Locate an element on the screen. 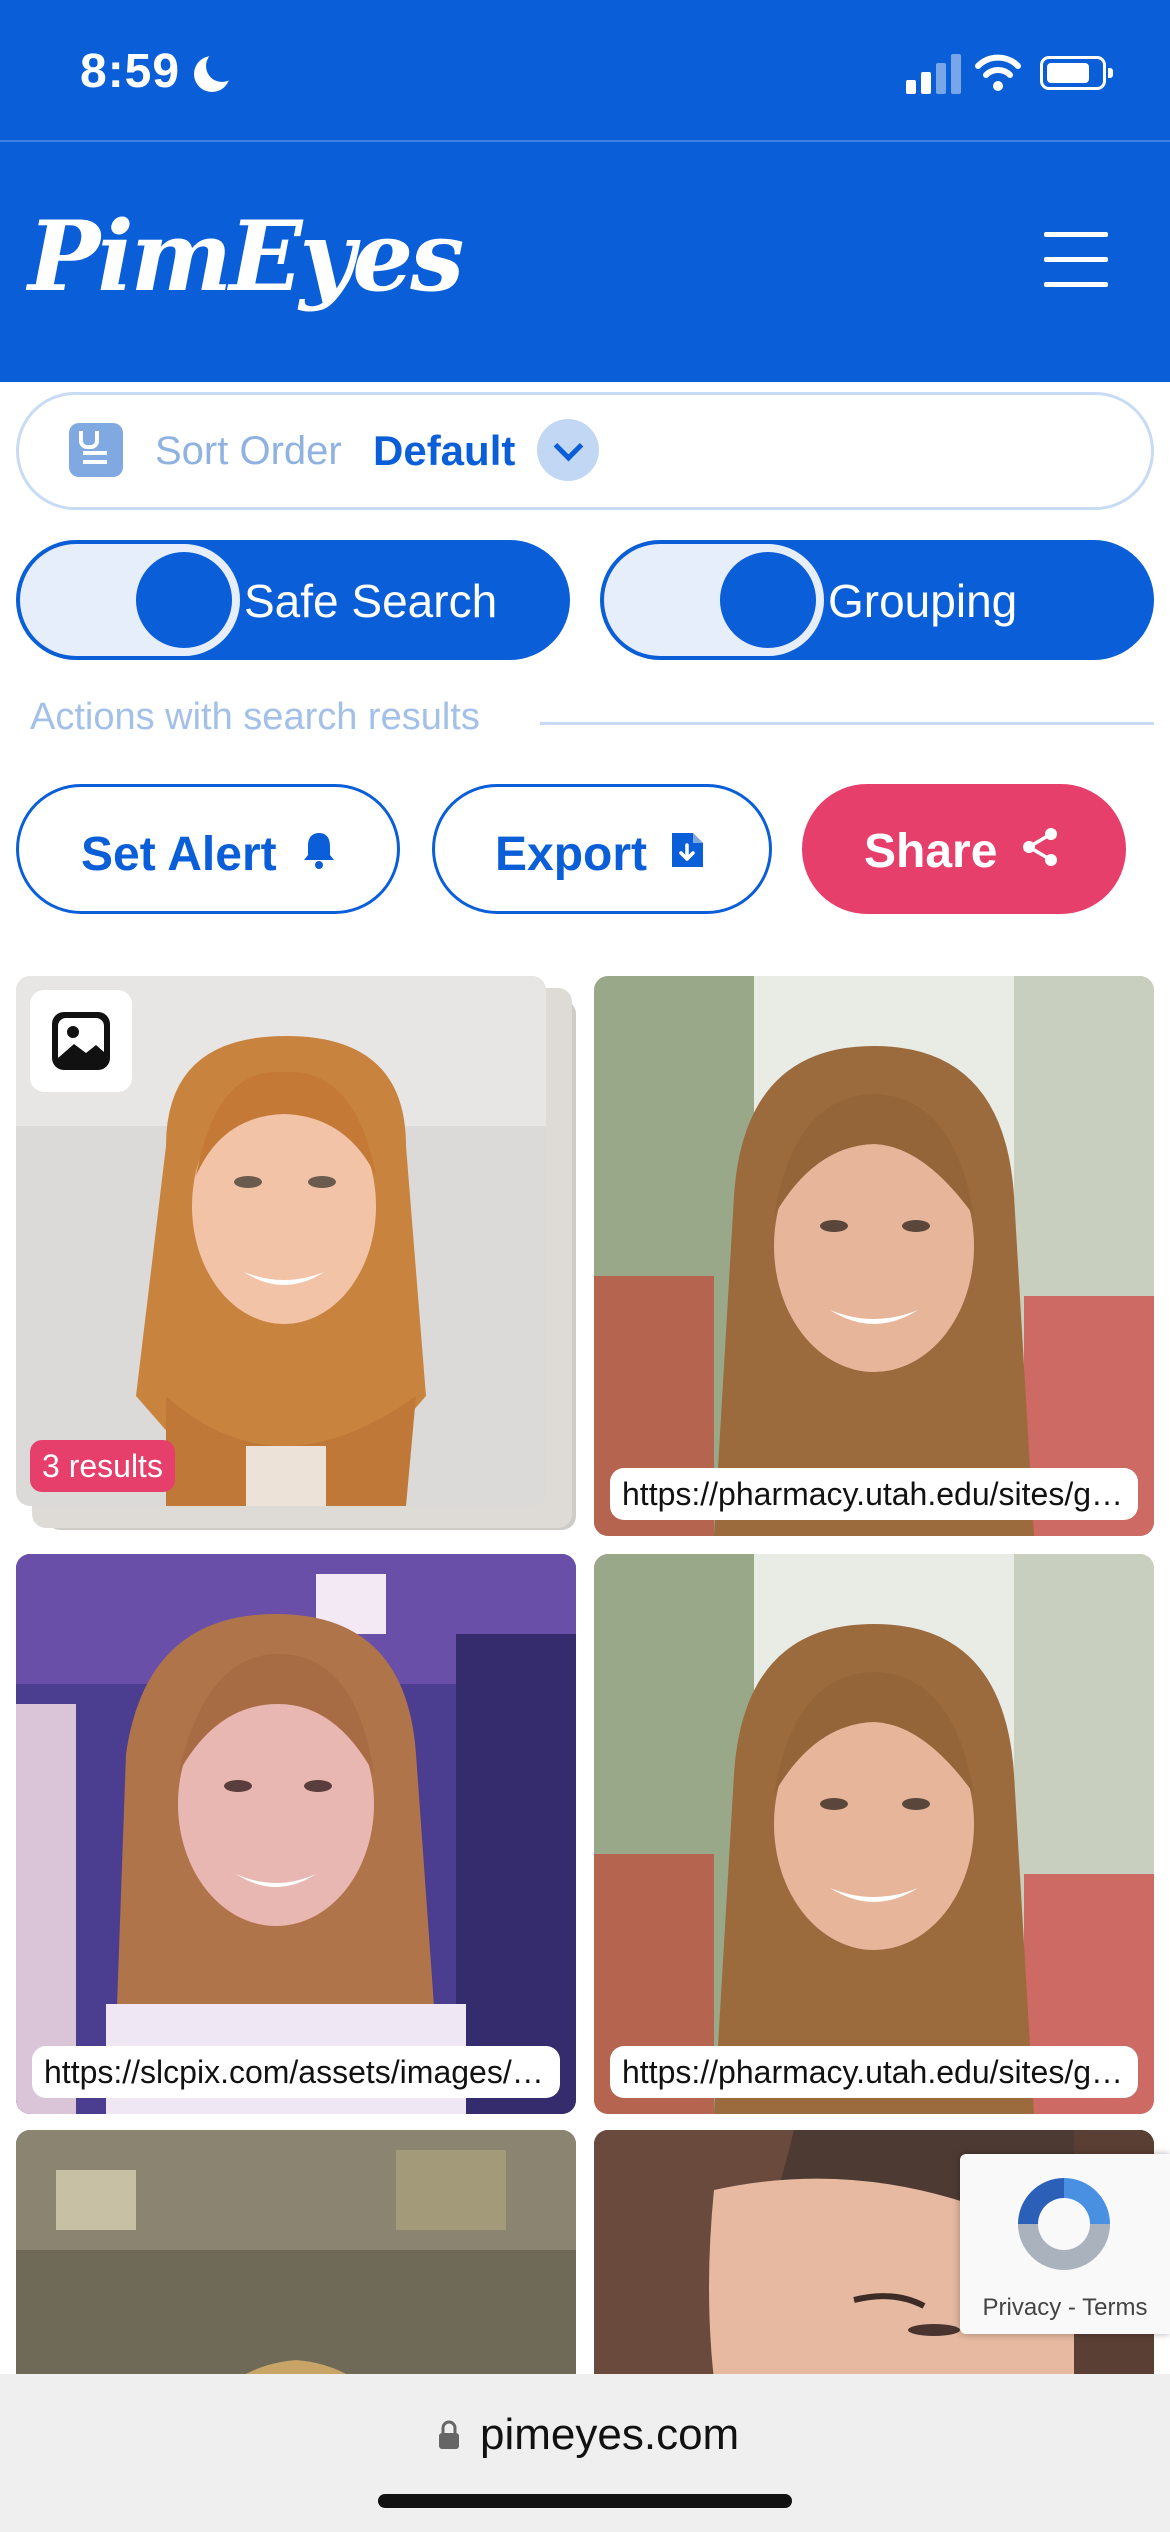 The image size is (1170, 2532). result-card: 3 results is located at coordinates (281, 1241).